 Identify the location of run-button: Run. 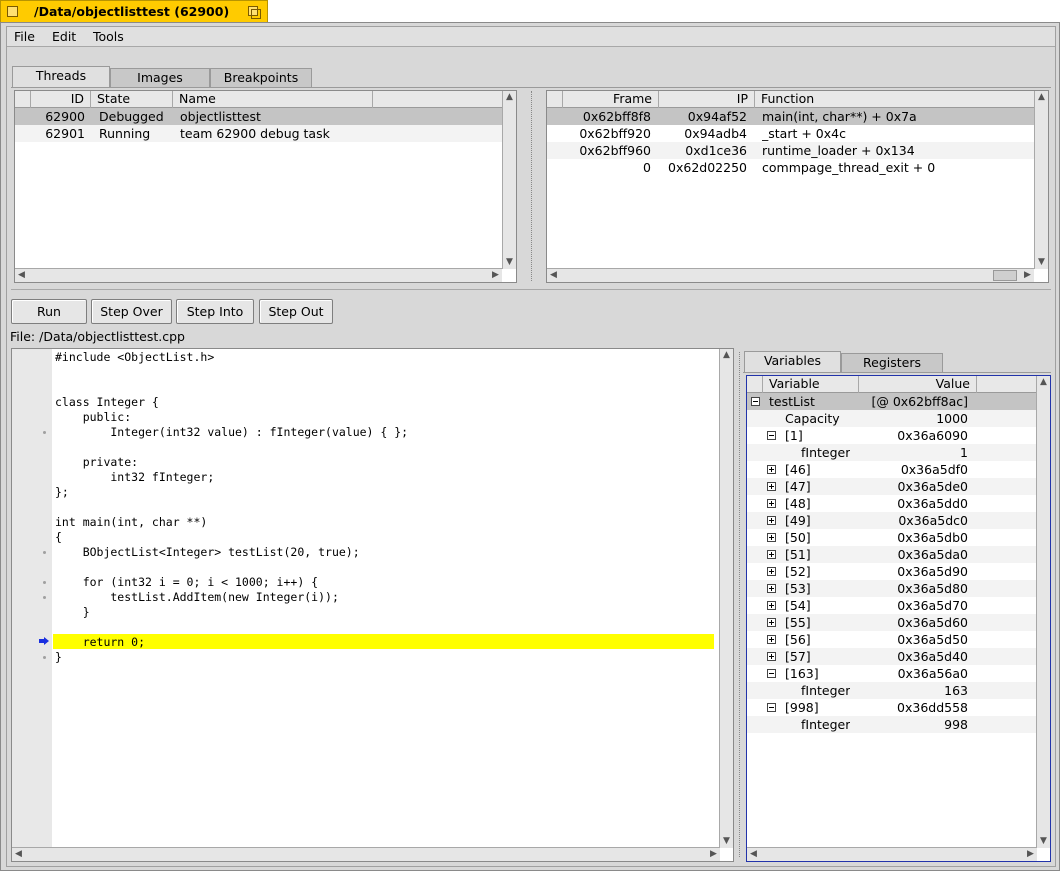
(49, 311).